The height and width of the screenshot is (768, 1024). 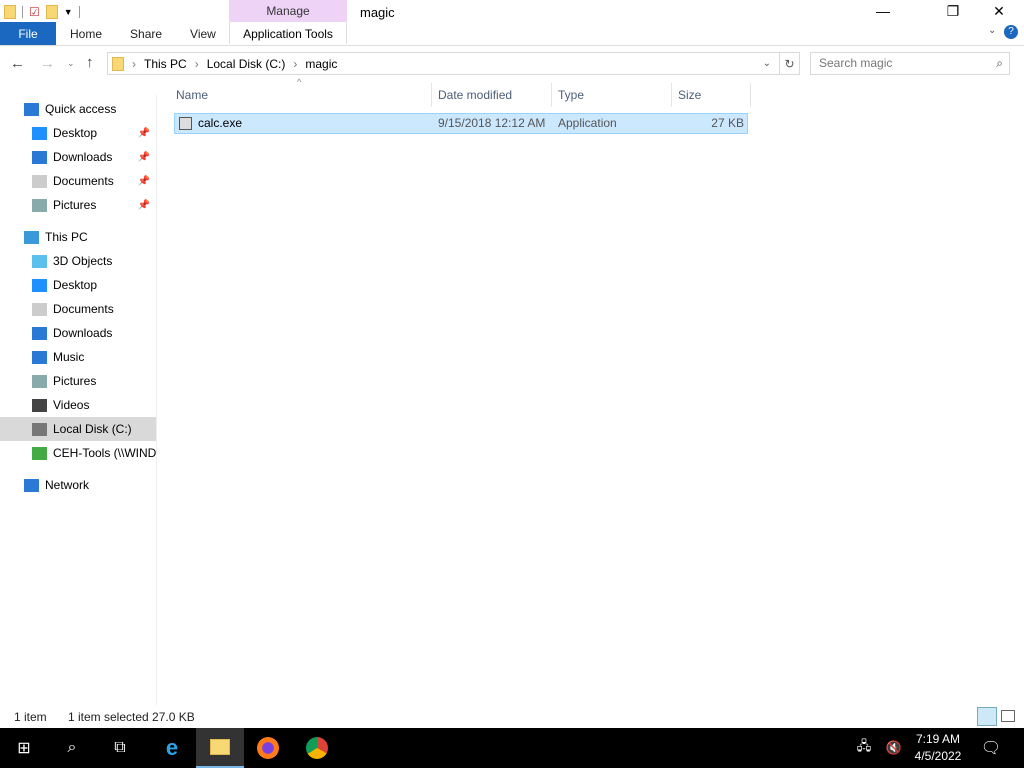 What do you see at coordinates (301, 95) in the screenshot?
I see `column-header-name: Name` at bounding box center [301, 95].